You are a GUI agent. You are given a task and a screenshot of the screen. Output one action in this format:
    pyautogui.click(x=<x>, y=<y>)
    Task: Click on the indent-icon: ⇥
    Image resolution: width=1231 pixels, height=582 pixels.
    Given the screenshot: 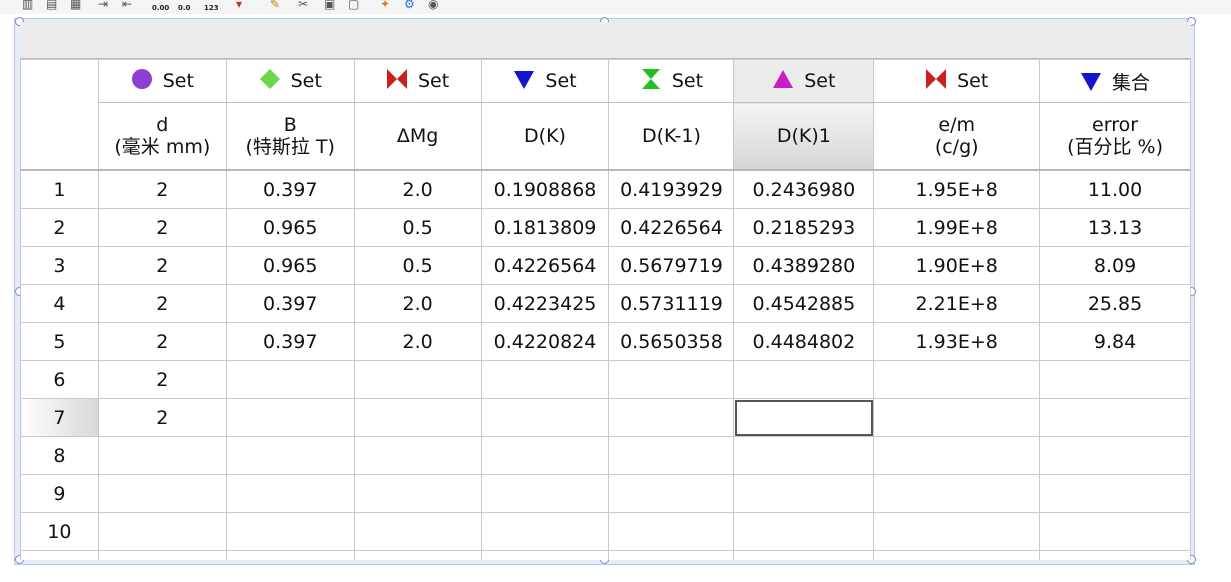 What is the action you would take?
    pyautogui.click(x=103, y=5)
    